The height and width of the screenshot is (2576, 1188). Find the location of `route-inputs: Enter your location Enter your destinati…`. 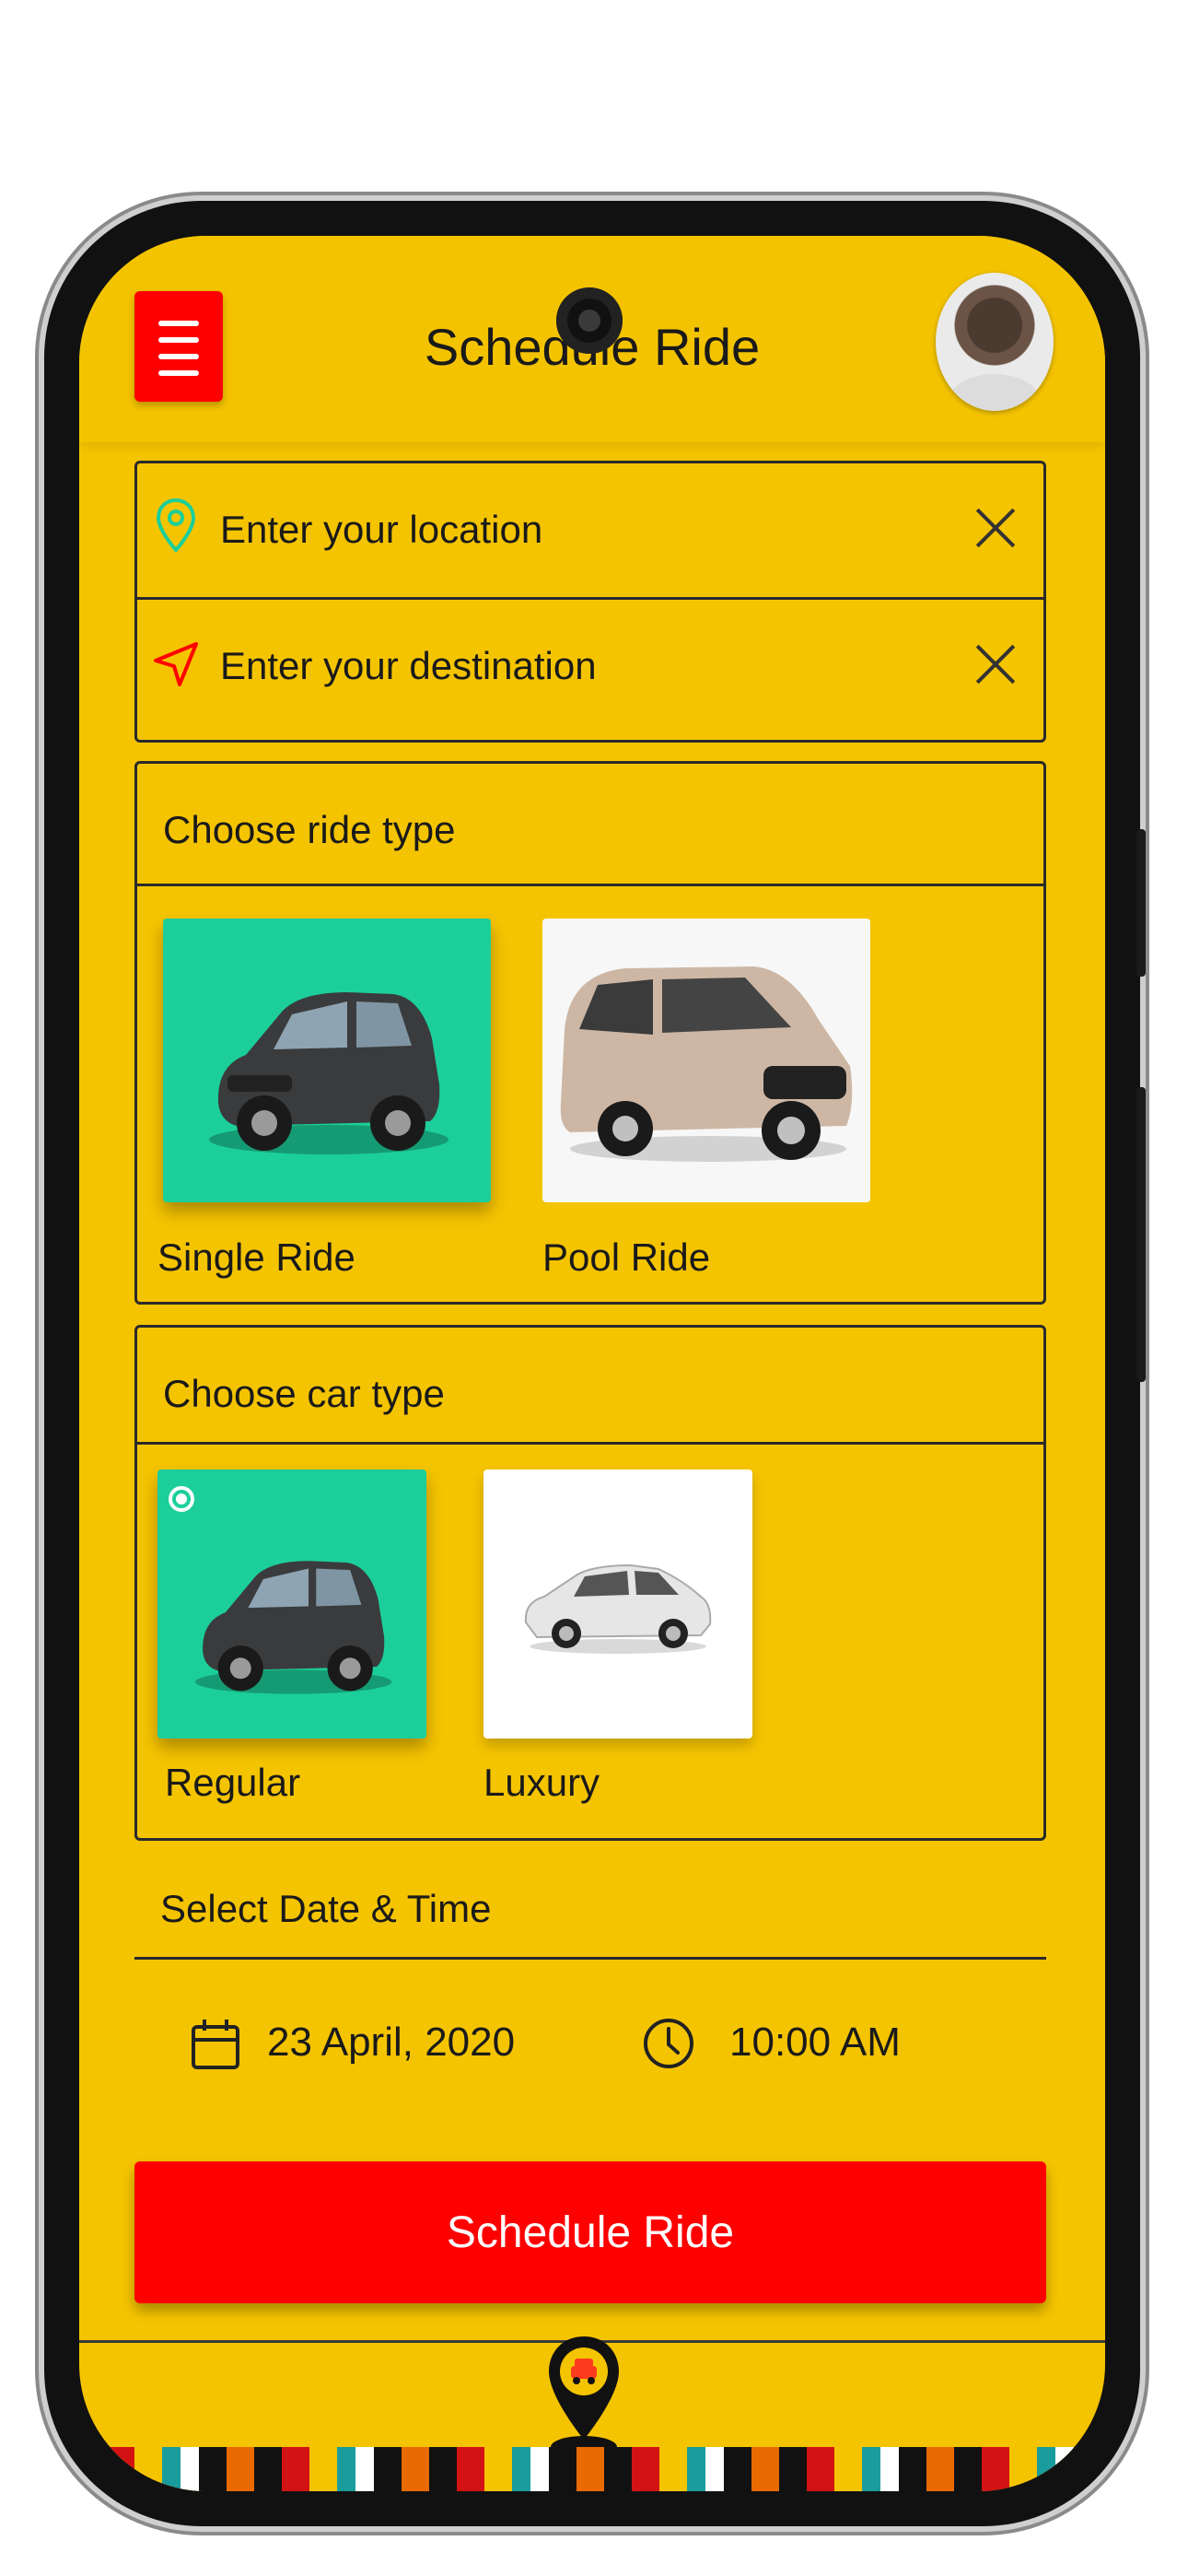

route-inputs: Enter your location Enter your destinati… is located at coordinates (590, 602).